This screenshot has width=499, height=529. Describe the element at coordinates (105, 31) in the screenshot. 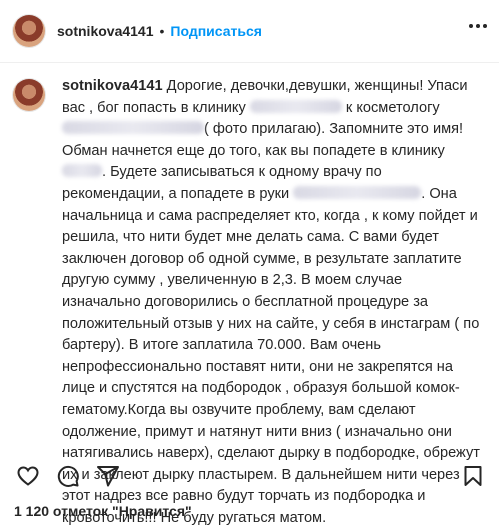

I see `header-username: sotnikova4141` at that location.